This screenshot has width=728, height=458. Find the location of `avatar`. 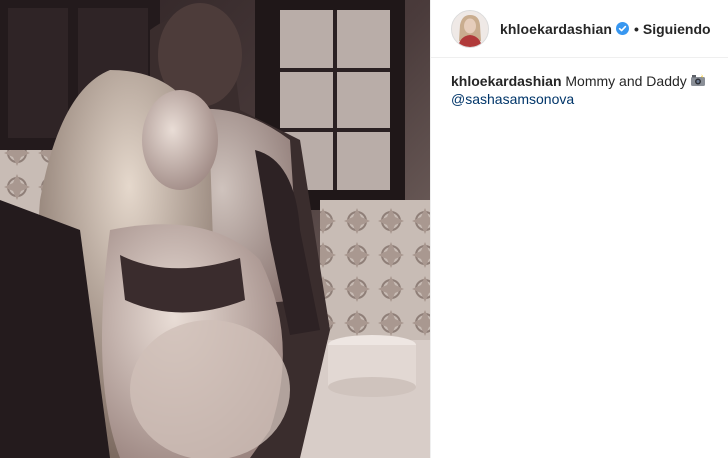

avatar is located at coordinates (470, 28).